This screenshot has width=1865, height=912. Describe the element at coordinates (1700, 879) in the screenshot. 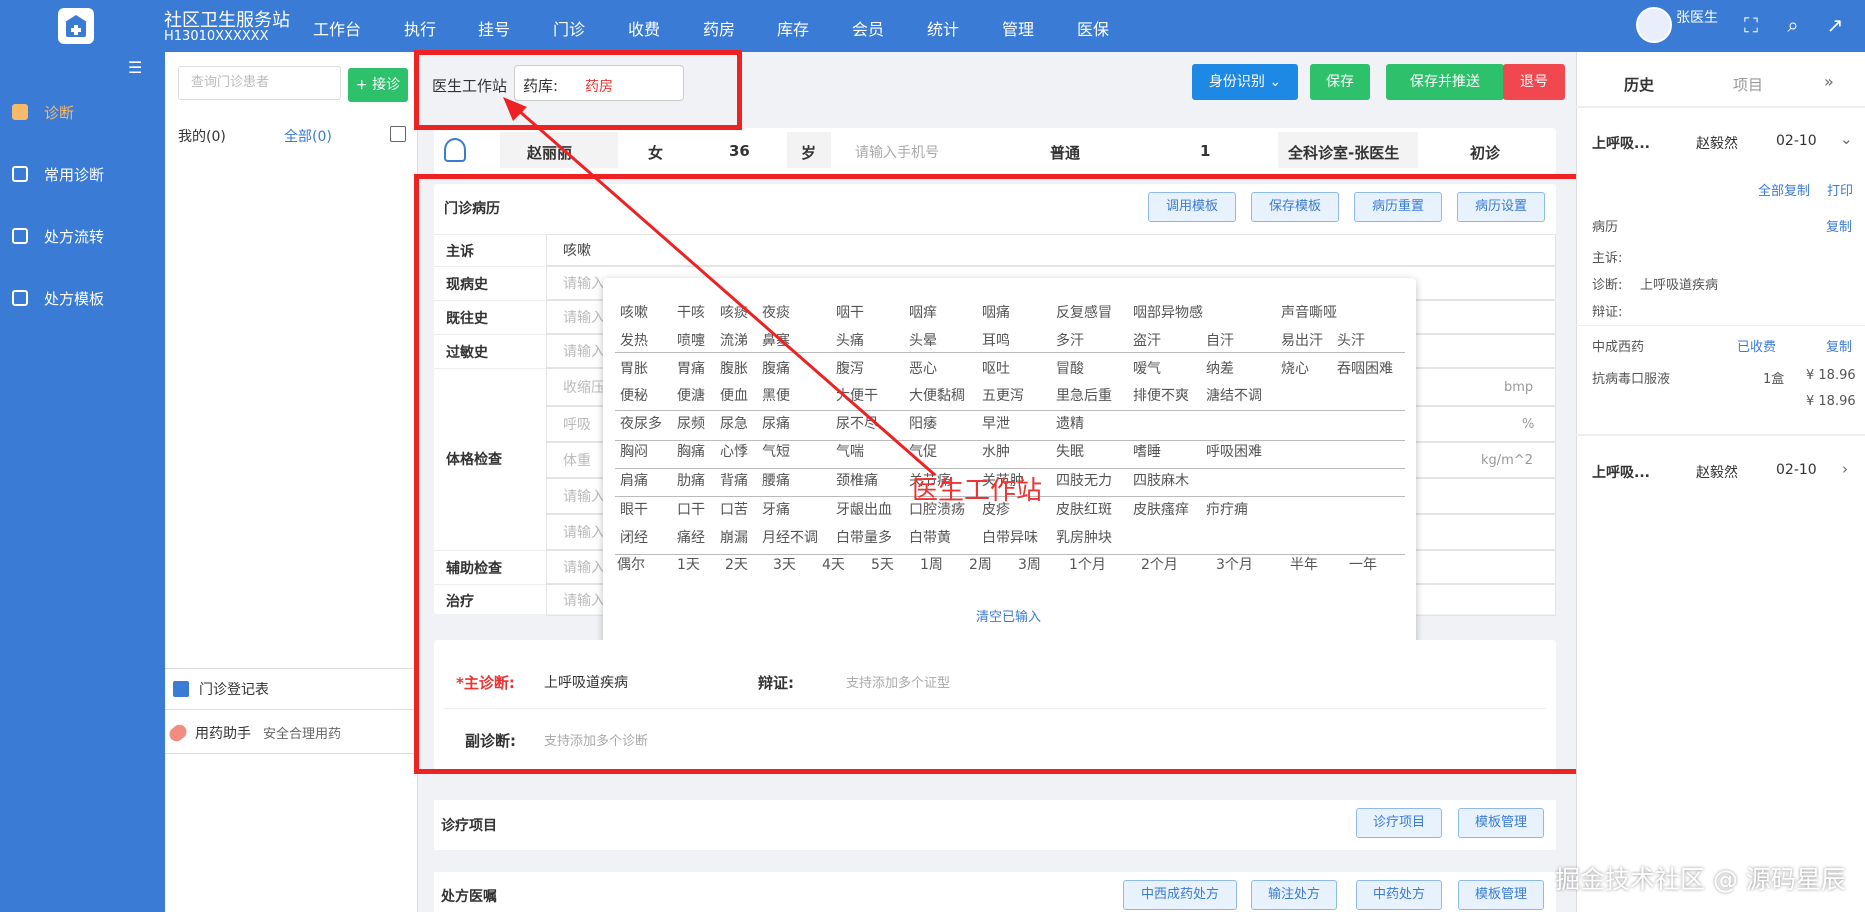

I see `watermark: 掘金技术社区 @ 源码星辰` at that location.